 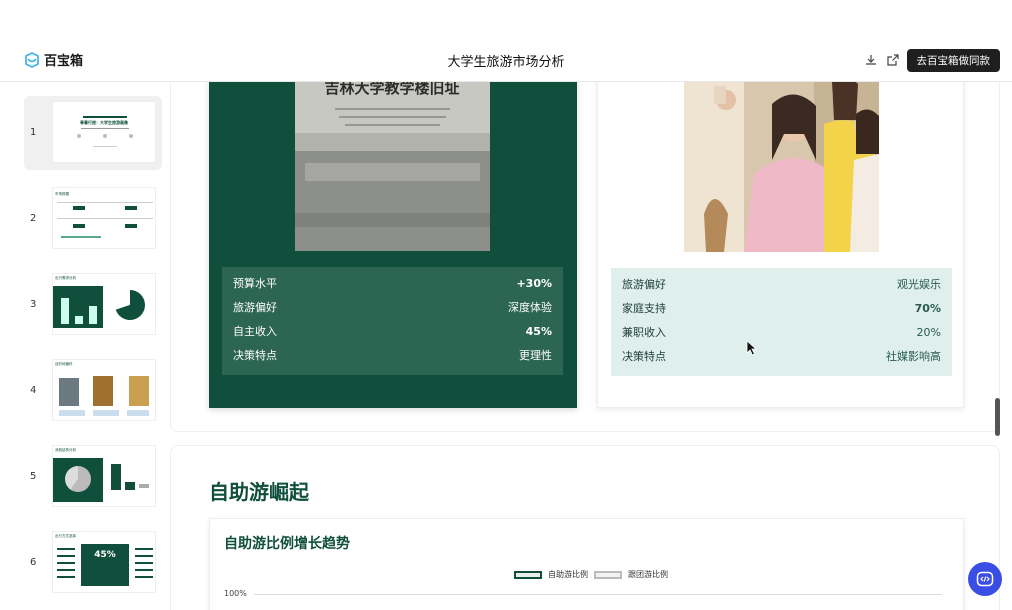 I want to click on stats-table-left: 预算水平 +30% 旅游偏好 深度体验 自主收入 45% 决策特点 更理性, so click(x=392, y=321).